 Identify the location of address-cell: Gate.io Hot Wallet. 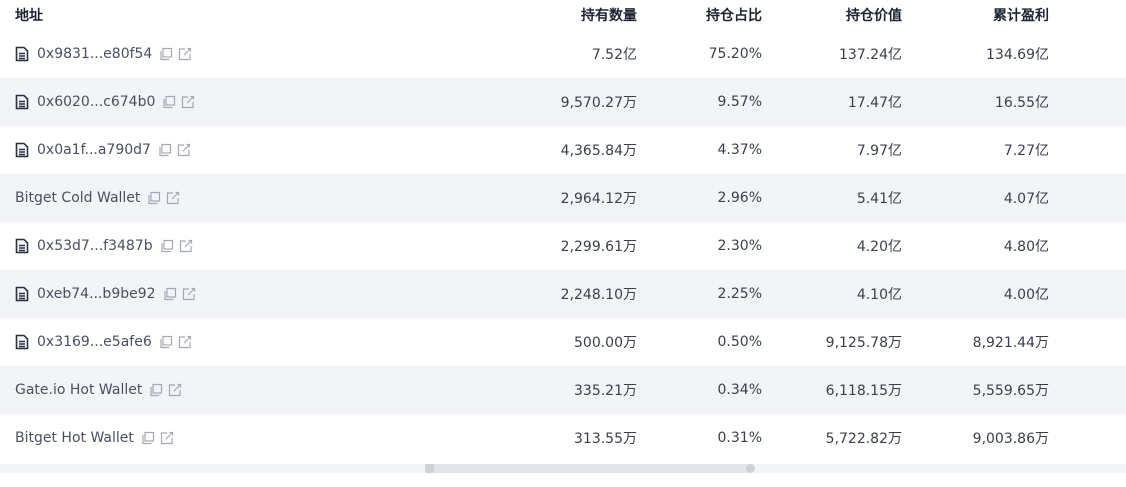
(98, 390).